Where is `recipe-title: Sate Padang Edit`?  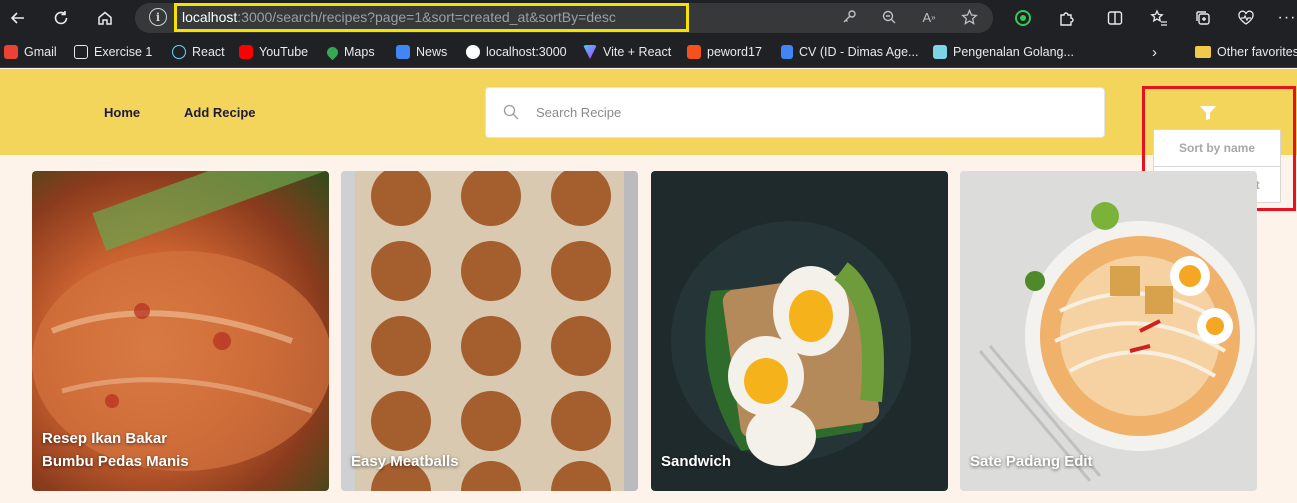
recipe-title: Sate Padang Edit is located at coordinates (1031, 461).